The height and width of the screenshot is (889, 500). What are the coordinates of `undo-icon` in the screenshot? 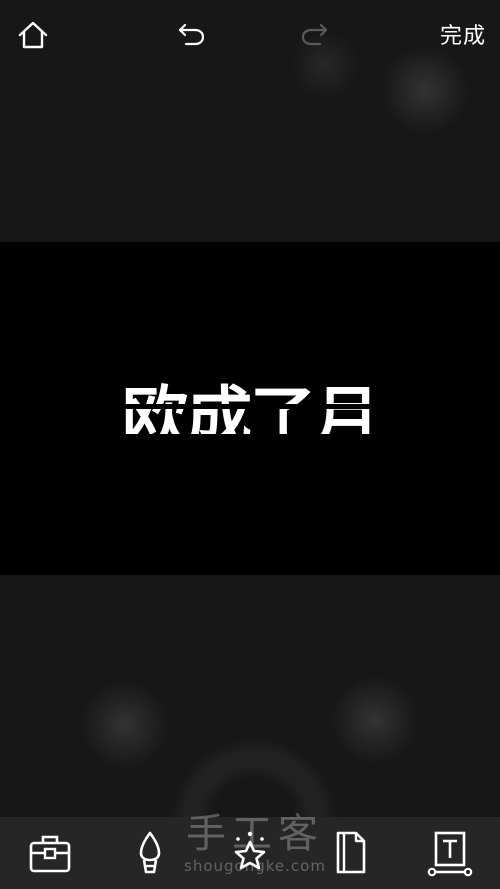 It's located at (191, 34).